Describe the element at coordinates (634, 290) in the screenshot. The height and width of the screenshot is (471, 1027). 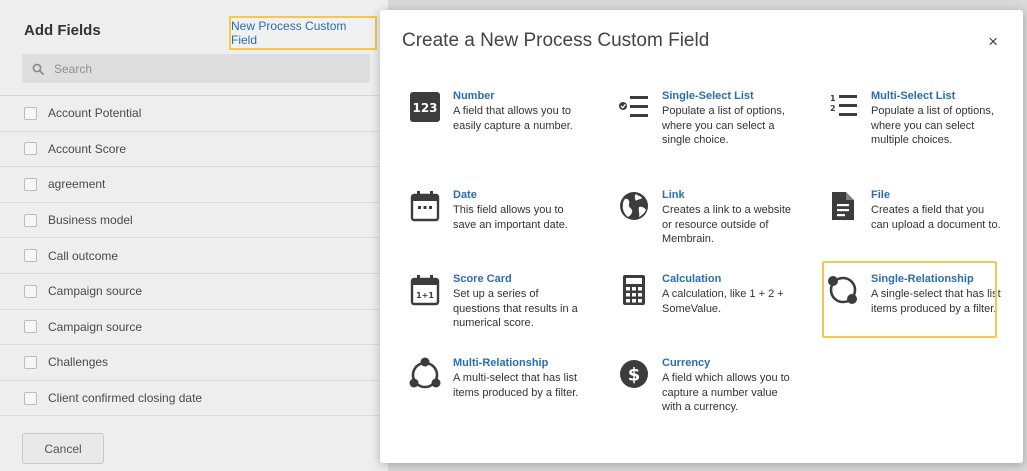
I see `calculator-icon` at that location.